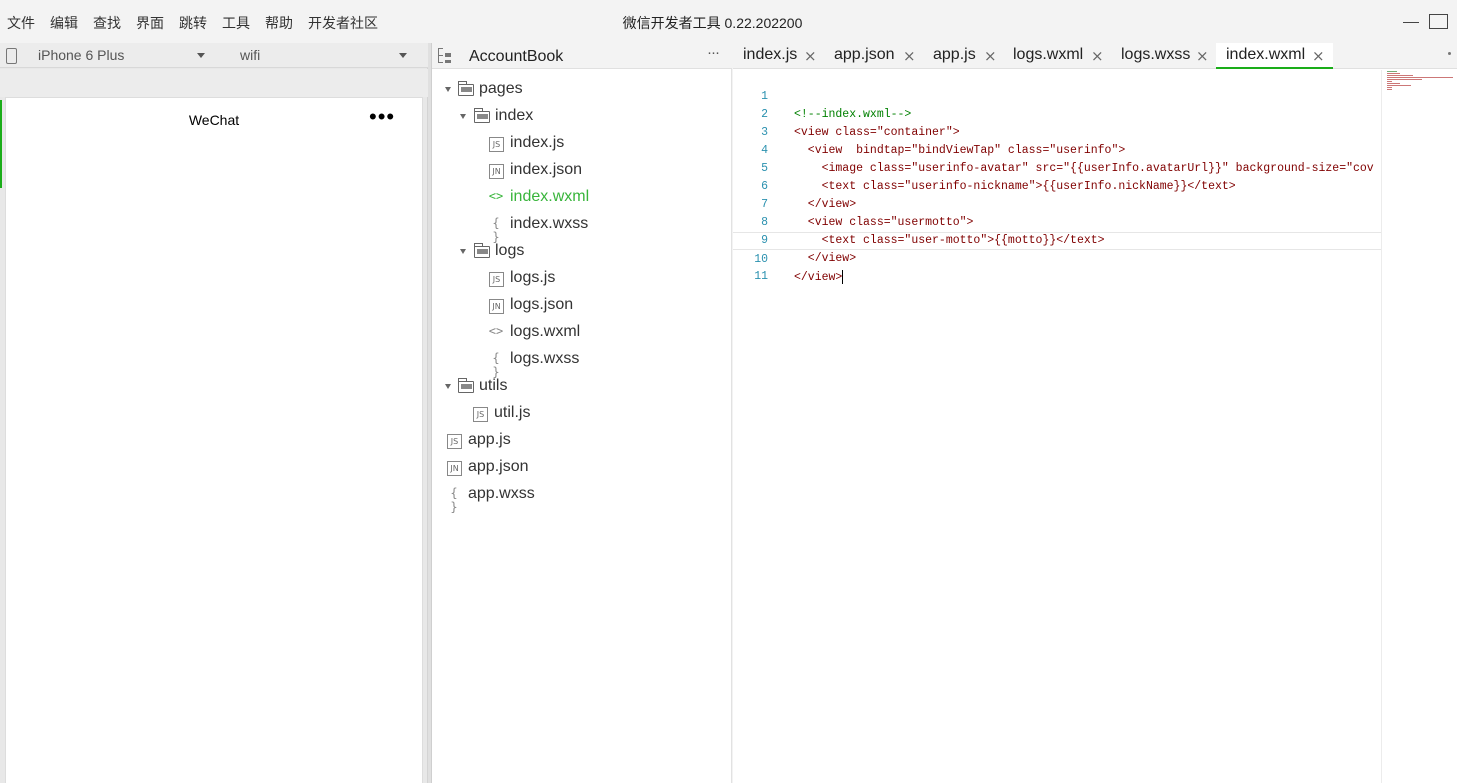 This screenshot has width=1457, height=783. What do you see at coordinates (514, 115) in the screenshot?
I see `tree-item-label: index` at bounding box center [514, 115].